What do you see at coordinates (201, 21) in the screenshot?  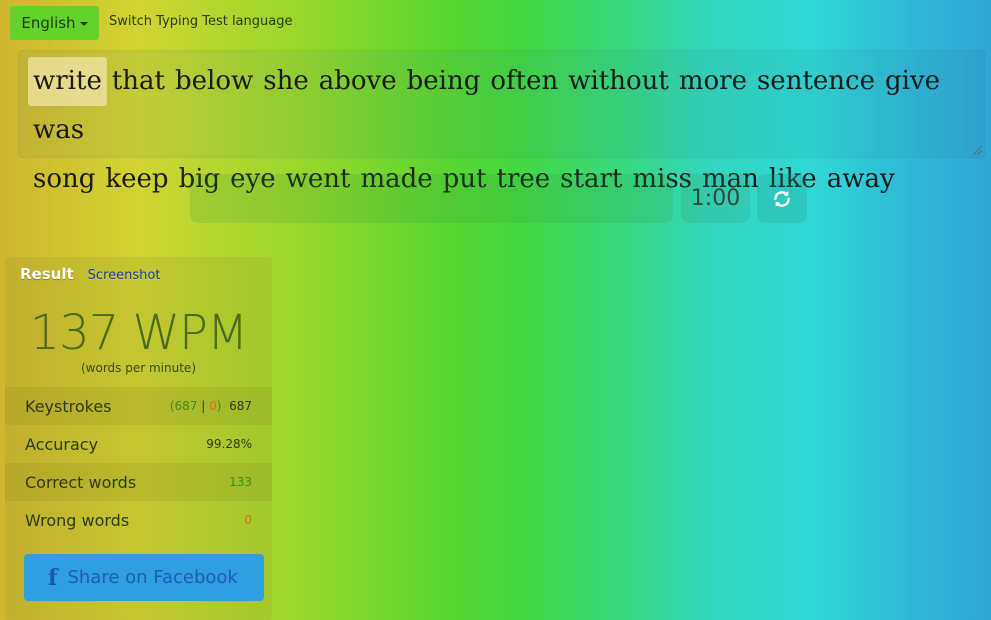 I see `switch-language-label: Switch Typing Test language` at bounding box center [201, 21].